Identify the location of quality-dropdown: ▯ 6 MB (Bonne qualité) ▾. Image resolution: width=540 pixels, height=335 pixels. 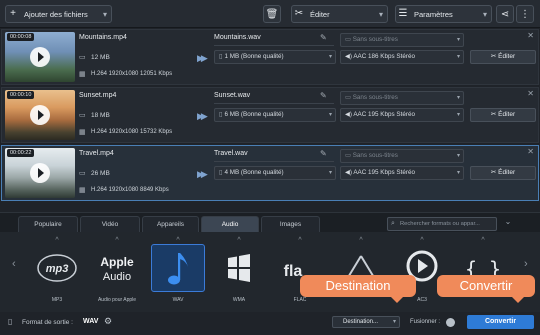
(275, 115).